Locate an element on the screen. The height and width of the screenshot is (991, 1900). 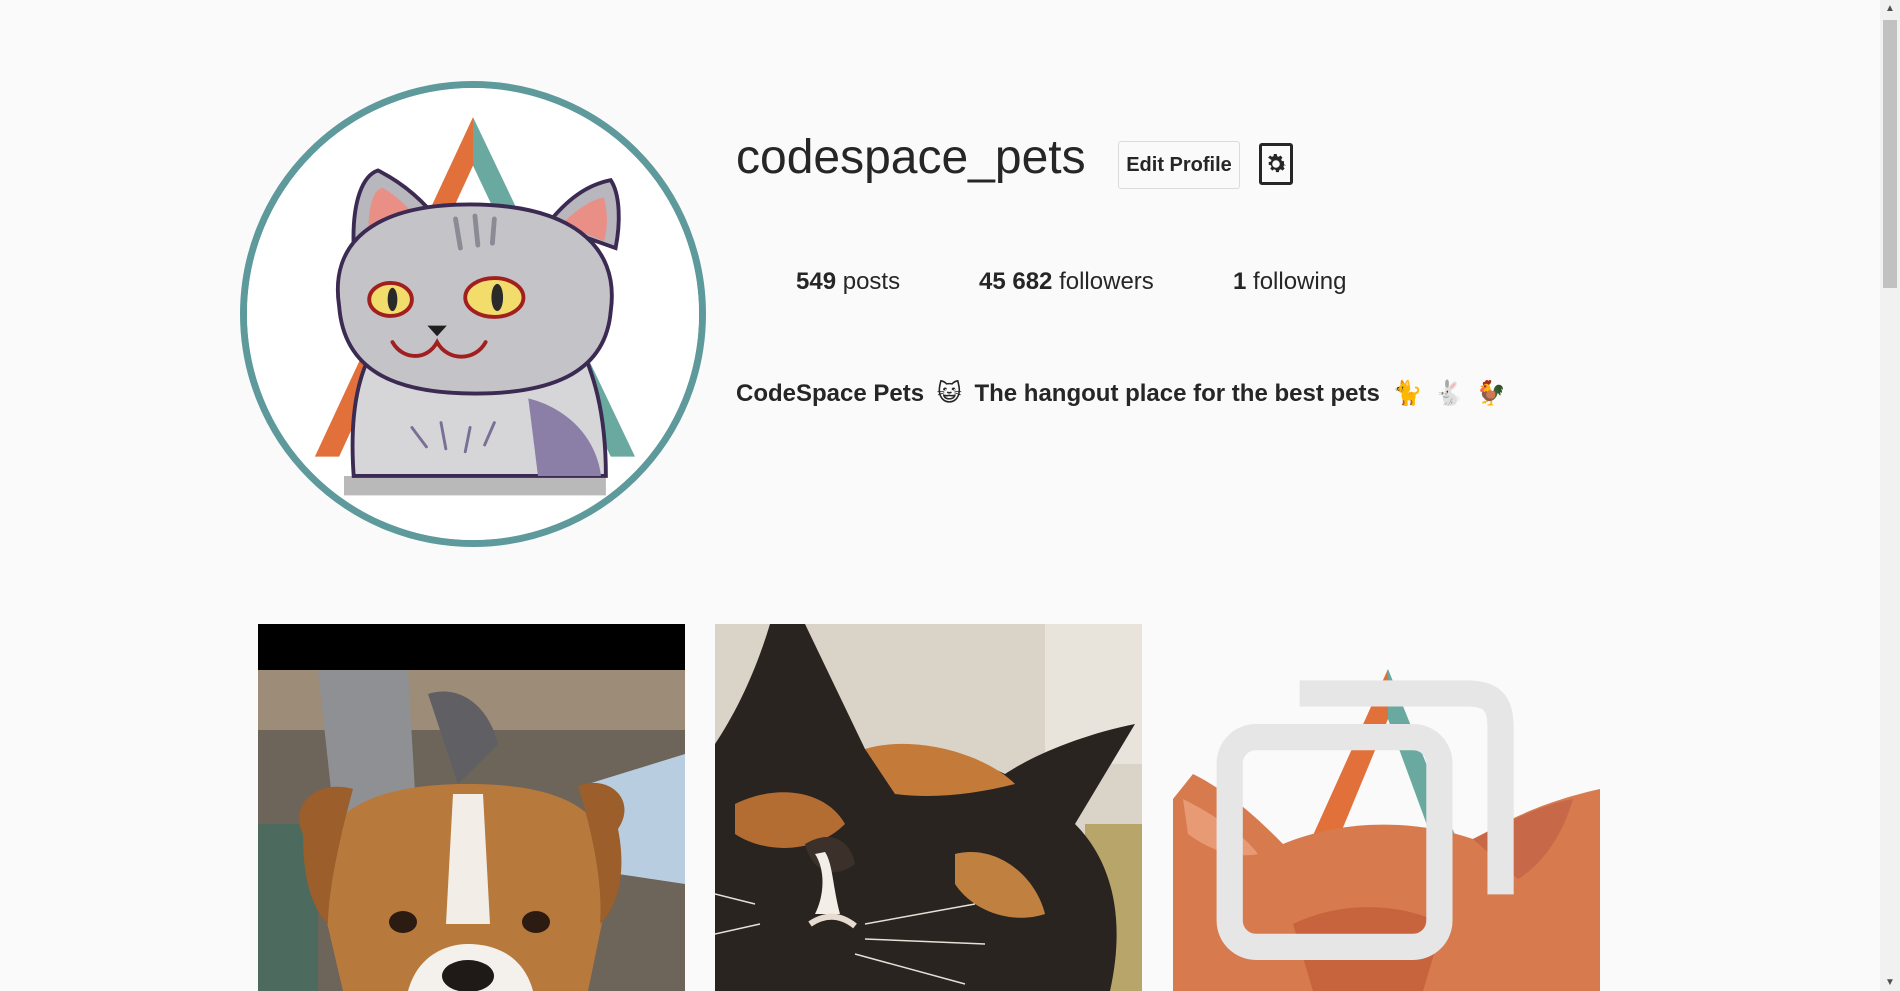
scroll-up-icon: ▲ is located at coordinates (1890, 8).